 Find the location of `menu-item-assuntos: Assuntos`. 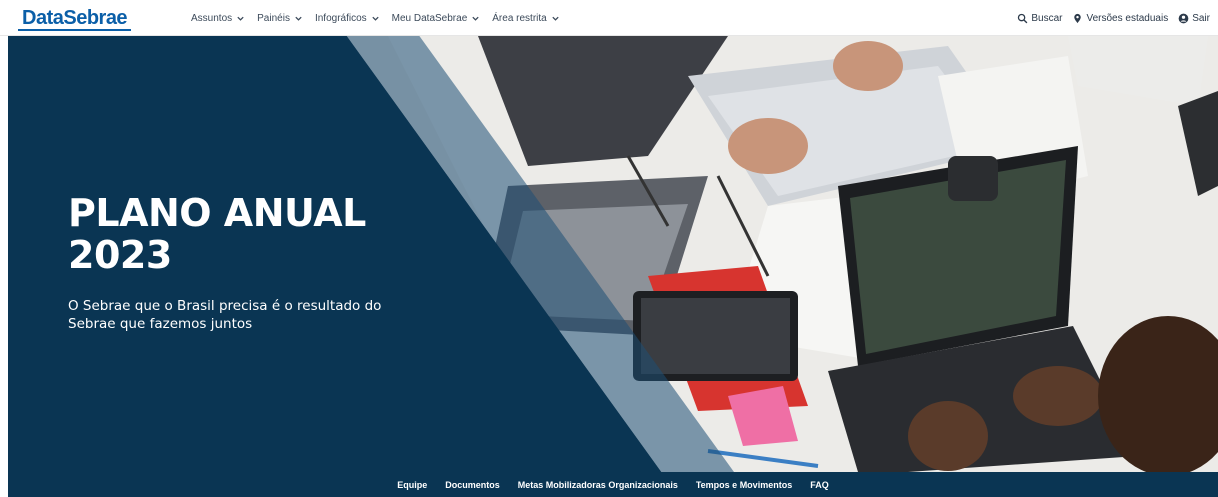

menu-item-assuntos: Assuntos is located at coordinates (218, 18).